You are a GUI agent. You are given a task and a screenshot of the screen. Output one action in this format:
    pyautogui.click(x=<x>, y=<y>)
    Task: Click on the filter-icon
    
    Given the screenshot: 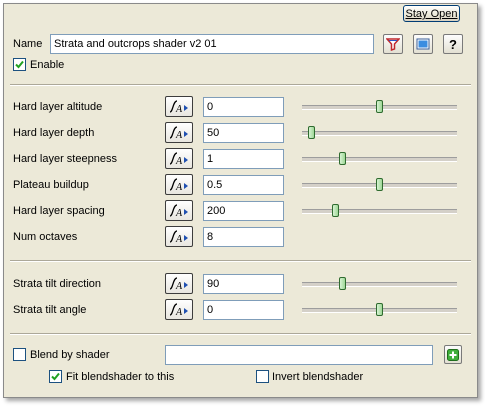 What is the action you would take?
    pyautogui.click(x=393, y=44)
    